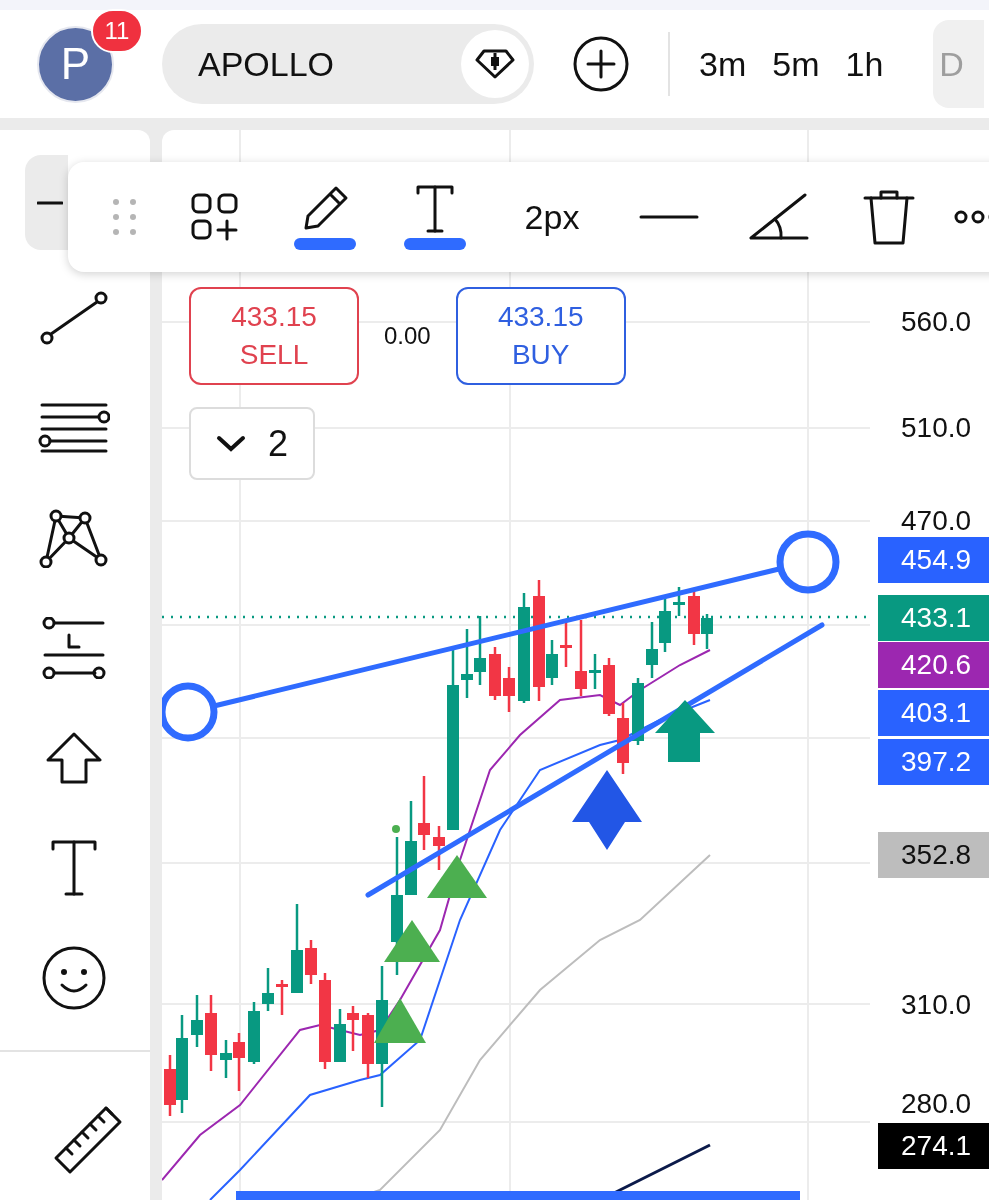  What do you see at coordinates (252, 443) in the screenshot?
I see `quantity-dropdown: 2` at bounding box center [252, 443].